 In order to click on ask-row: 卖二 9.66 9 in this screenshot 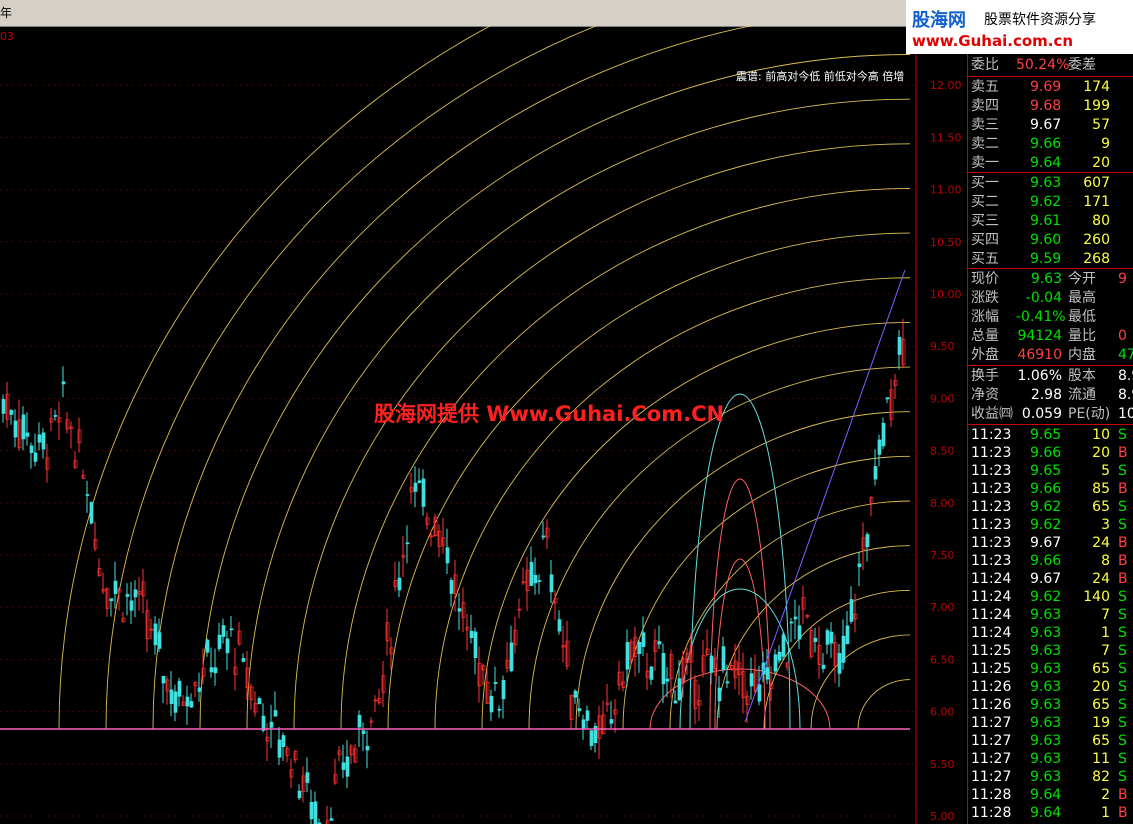, I will do `click(1050, 144)`.